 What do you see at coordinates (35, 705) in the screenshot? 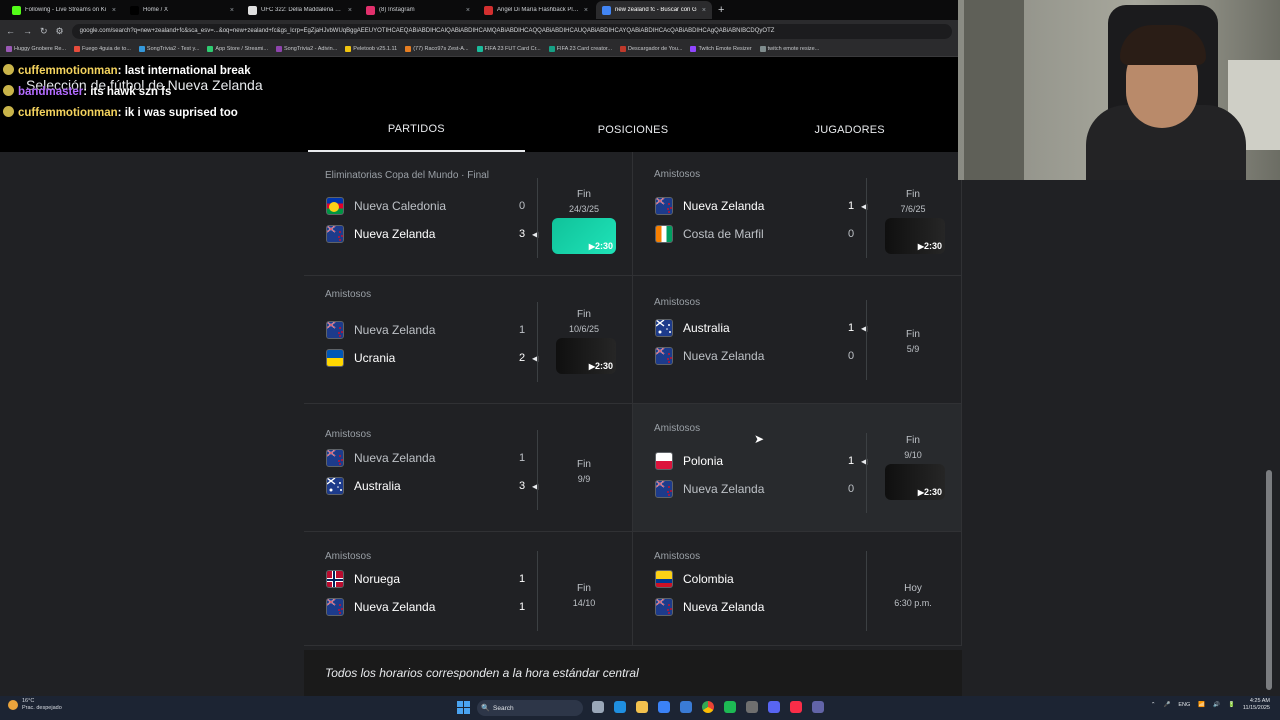
I see `weather-widget: 16°C Prac. despejado` at bounding box center [35, 705].